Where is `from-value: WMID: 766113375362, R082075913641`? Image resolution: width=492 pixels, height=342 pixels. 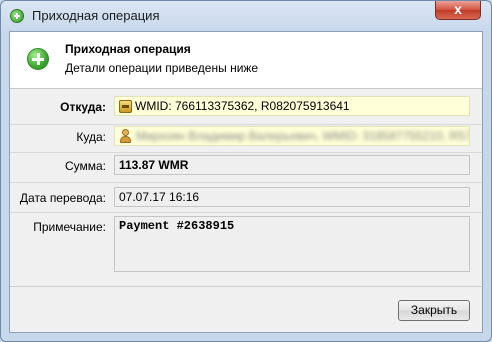 from-value: WMID: 766113375362, R082075913641 is located at coordinates (242, 106).